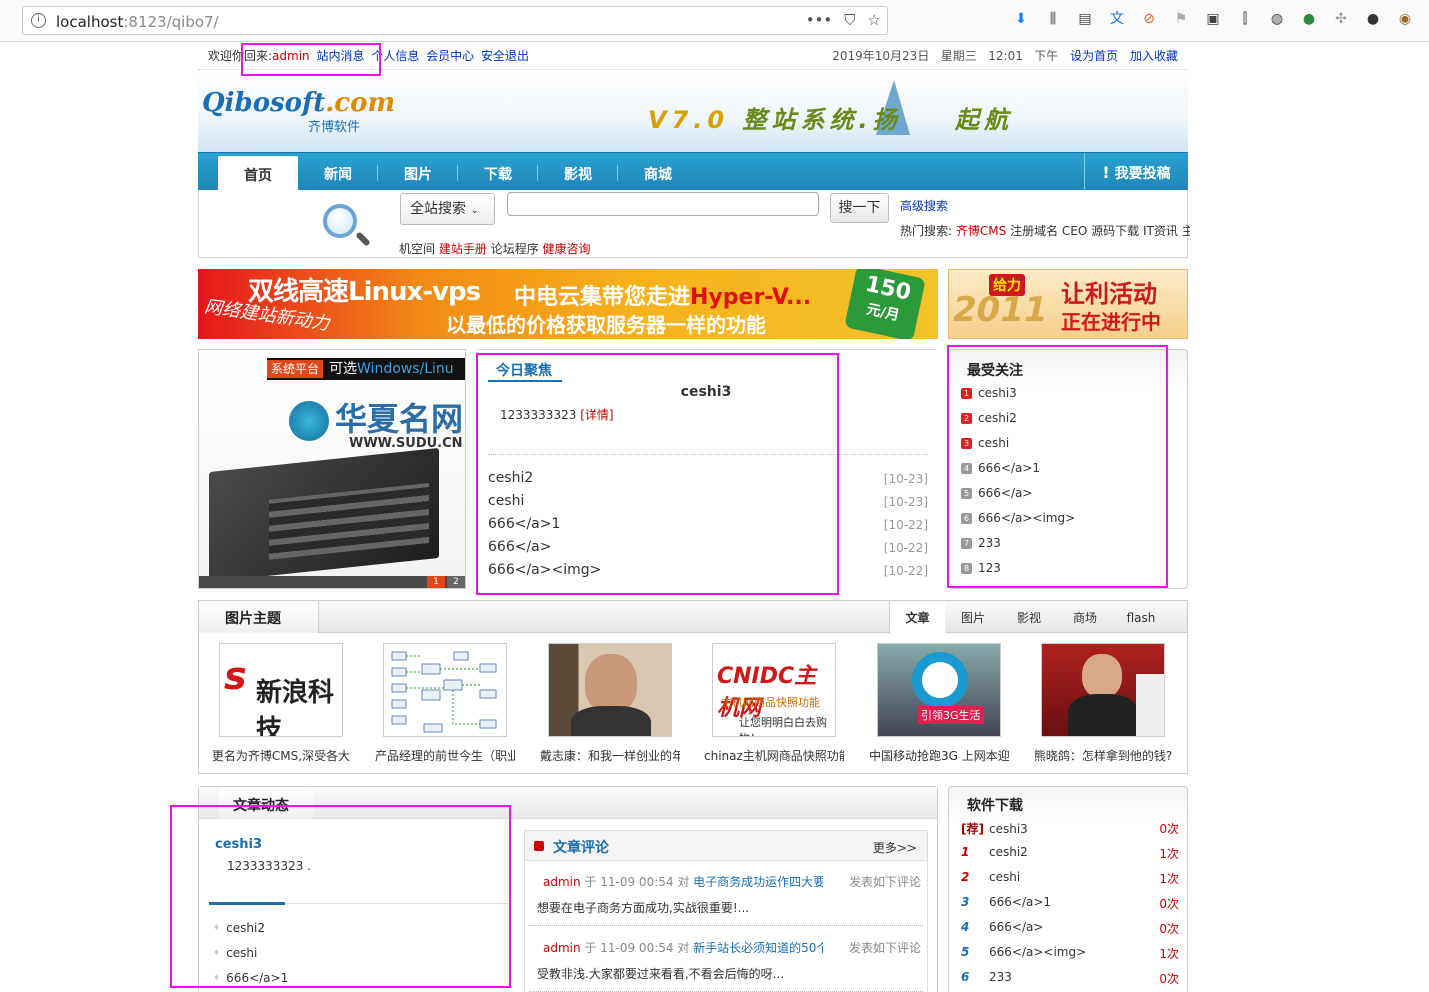 This screenshot has width=1429, height=992. Describe the element at coordinates (1405, 19) in the screenshot. I see `cookie-icon: ◉` at that location.